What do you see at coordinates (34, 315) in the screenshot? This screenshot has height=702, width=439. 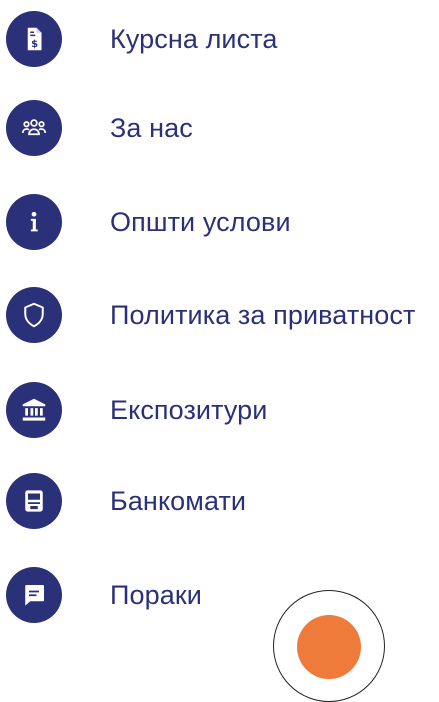 I see `shield-icon` at bounding box center [34, 315].